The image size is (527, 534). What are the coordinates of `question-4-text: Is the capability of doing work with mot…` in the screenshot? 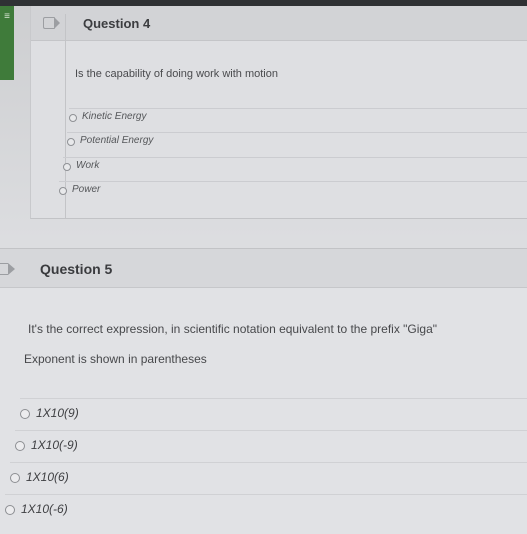 It's located at (176, 74).